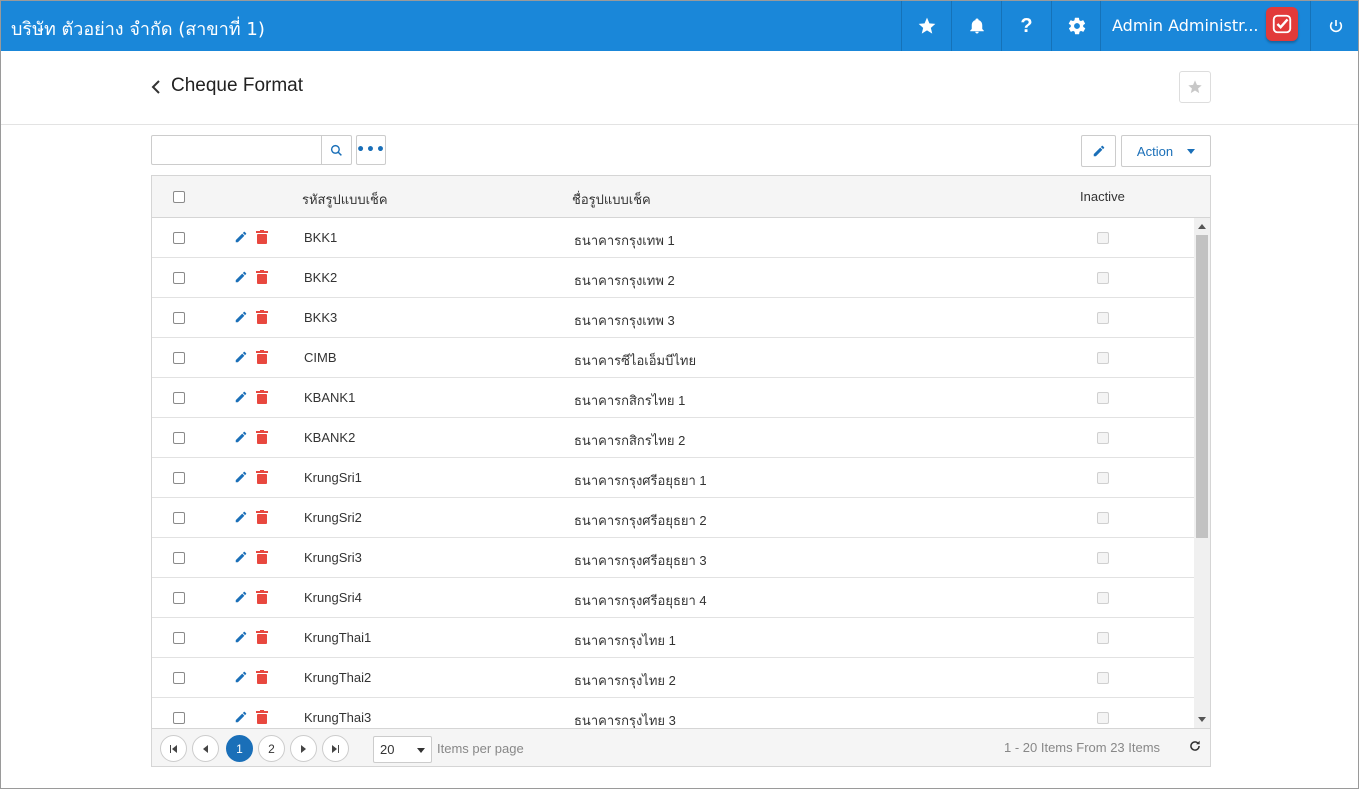 The height and width of the screenshot is (789, 1359). Describe the element at coordinates (173, 748) in the screenshot. I see `first-page-button` at that location.